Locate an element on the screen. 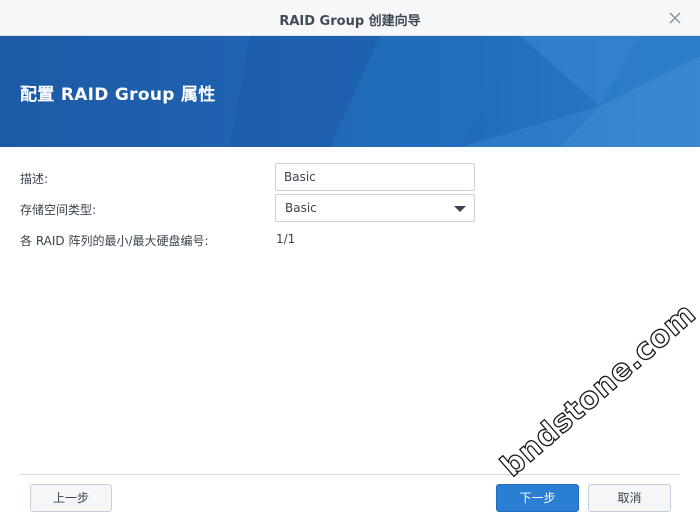  back-button: 上一步 is located at coordinates (71, 498).